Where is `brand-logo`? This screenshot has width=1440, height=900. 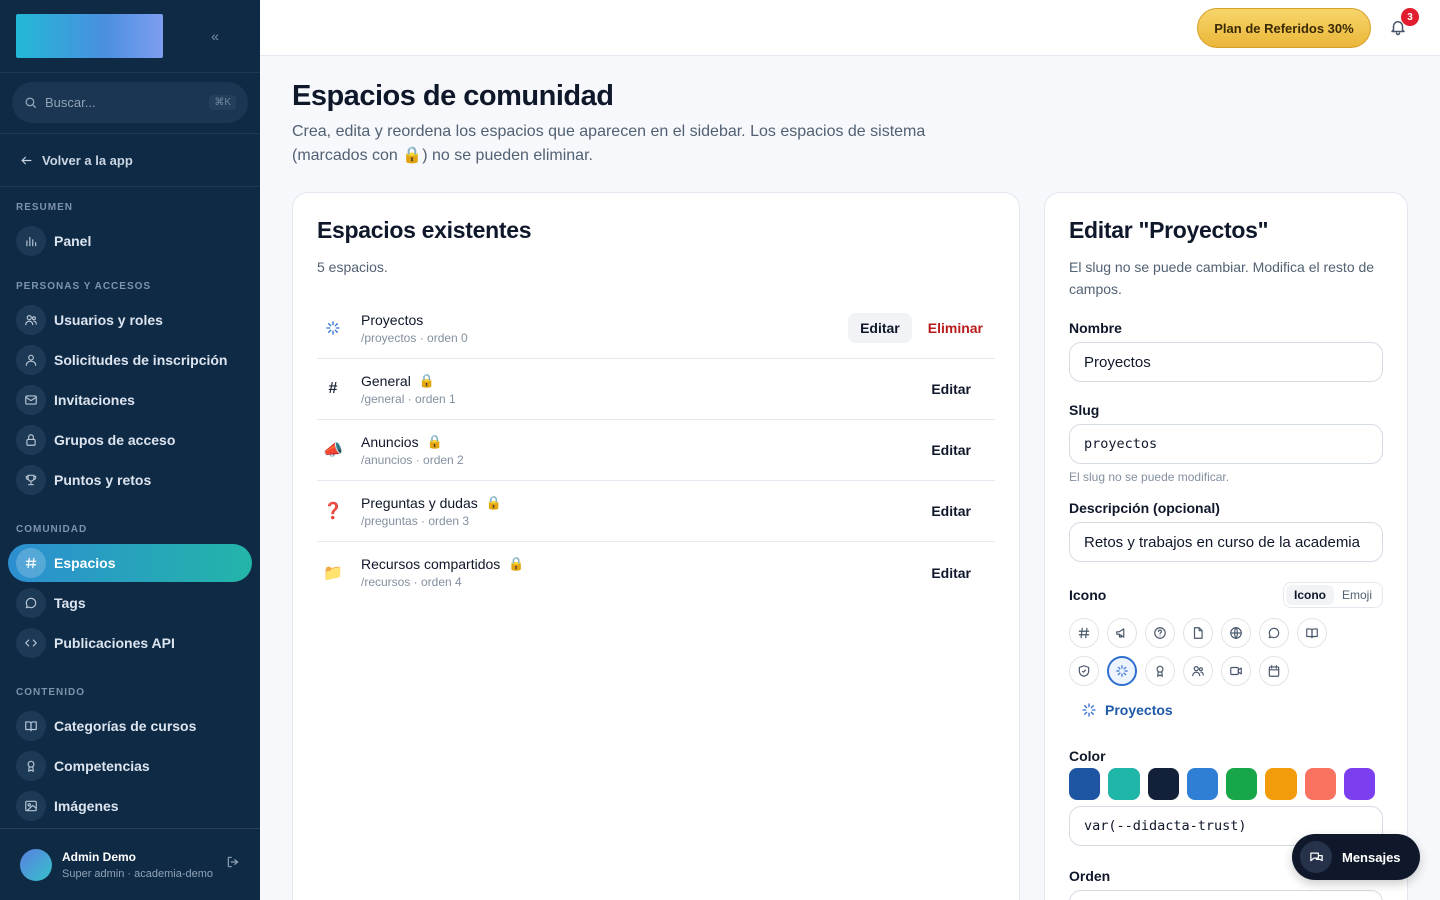
brand-logo is located at coordinates (89, 36).